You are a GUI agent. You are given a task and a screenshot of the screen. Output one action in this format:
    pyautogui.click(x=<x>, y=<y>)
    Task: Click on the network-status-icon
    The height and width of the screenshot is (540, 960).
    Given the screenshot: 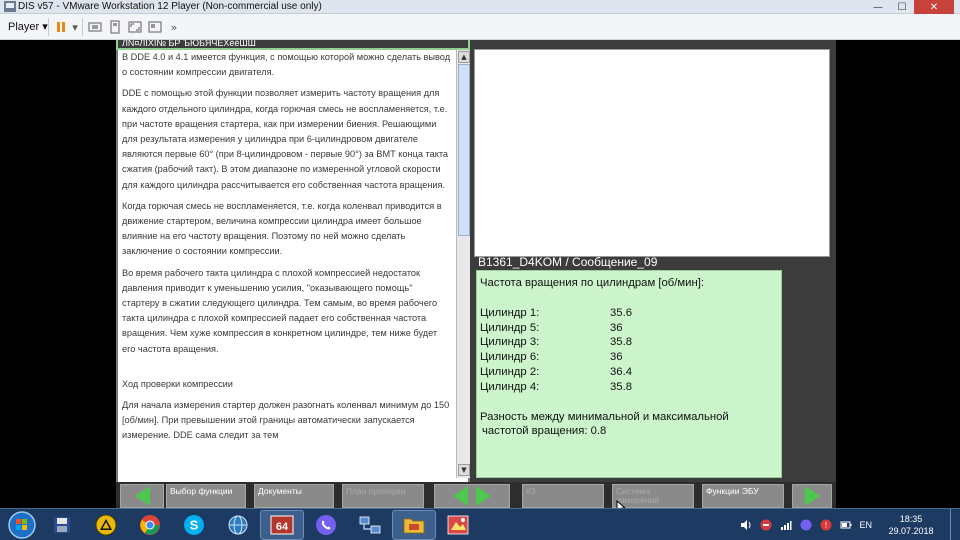 What is the action you would take?
    pyautogui.click(x=786, y=525)
    